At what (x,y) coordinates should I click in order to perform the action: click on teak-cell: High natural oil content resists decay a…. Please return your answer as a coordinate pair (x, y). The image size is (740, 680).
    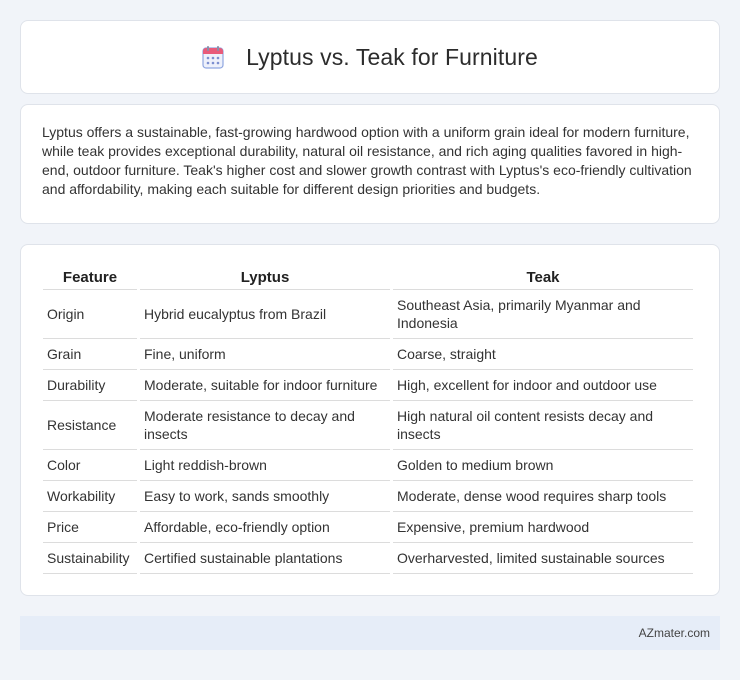
    Looking at the image, I should click on (543, 425).